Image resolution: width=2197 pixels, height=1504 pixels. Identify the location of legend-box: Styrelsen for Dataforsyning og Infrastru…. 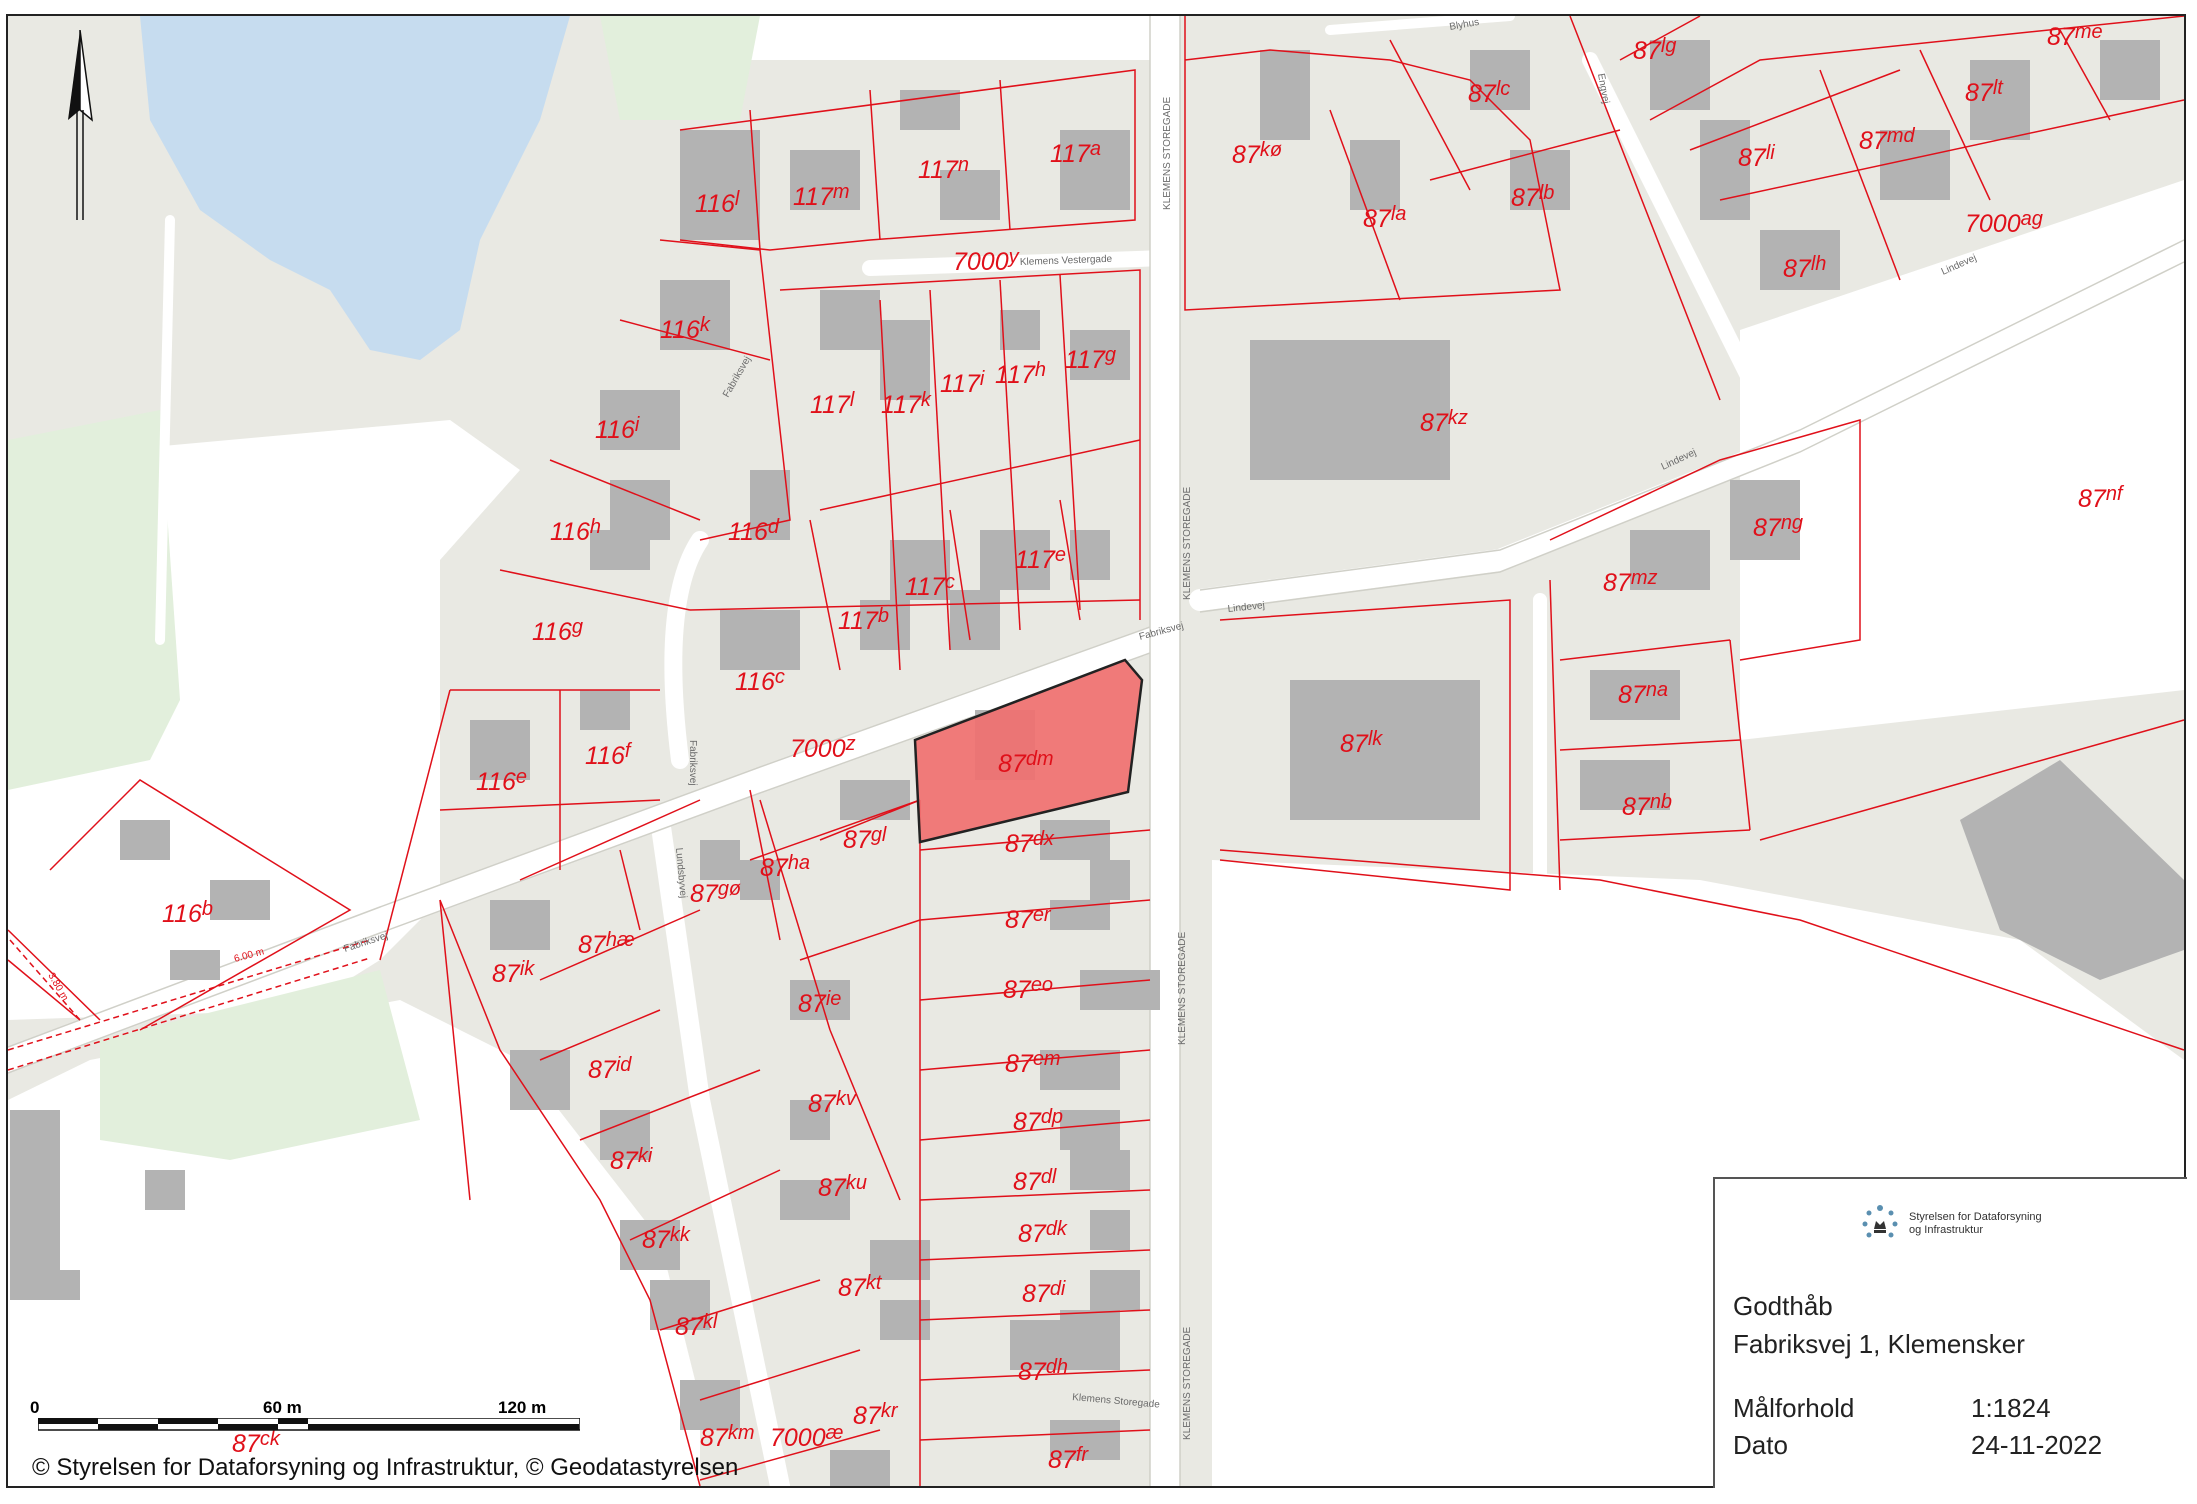
(1950, 1332).